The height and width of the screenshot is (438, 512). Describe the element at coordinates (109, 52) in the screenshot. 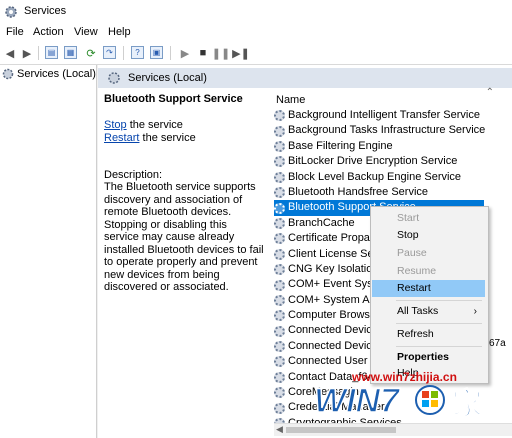

I see `export-list-icon: ↷` at that location.